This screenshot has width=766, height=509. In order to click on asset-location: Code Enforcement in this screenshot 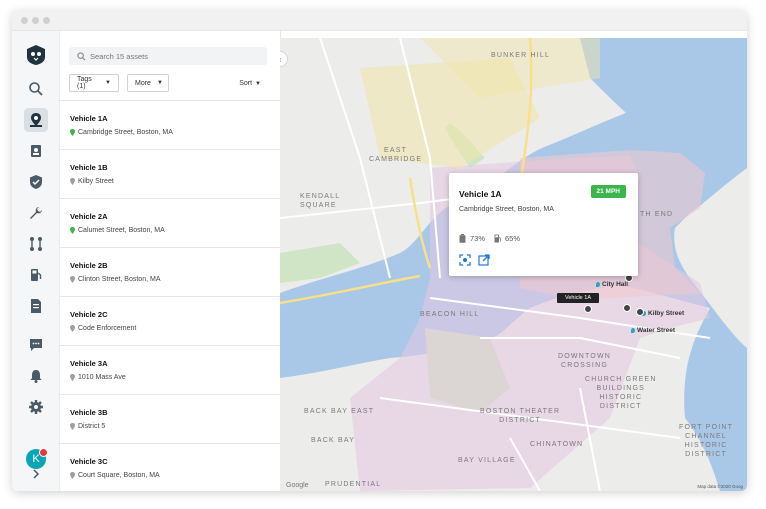, I will do `click(103, 328)`.